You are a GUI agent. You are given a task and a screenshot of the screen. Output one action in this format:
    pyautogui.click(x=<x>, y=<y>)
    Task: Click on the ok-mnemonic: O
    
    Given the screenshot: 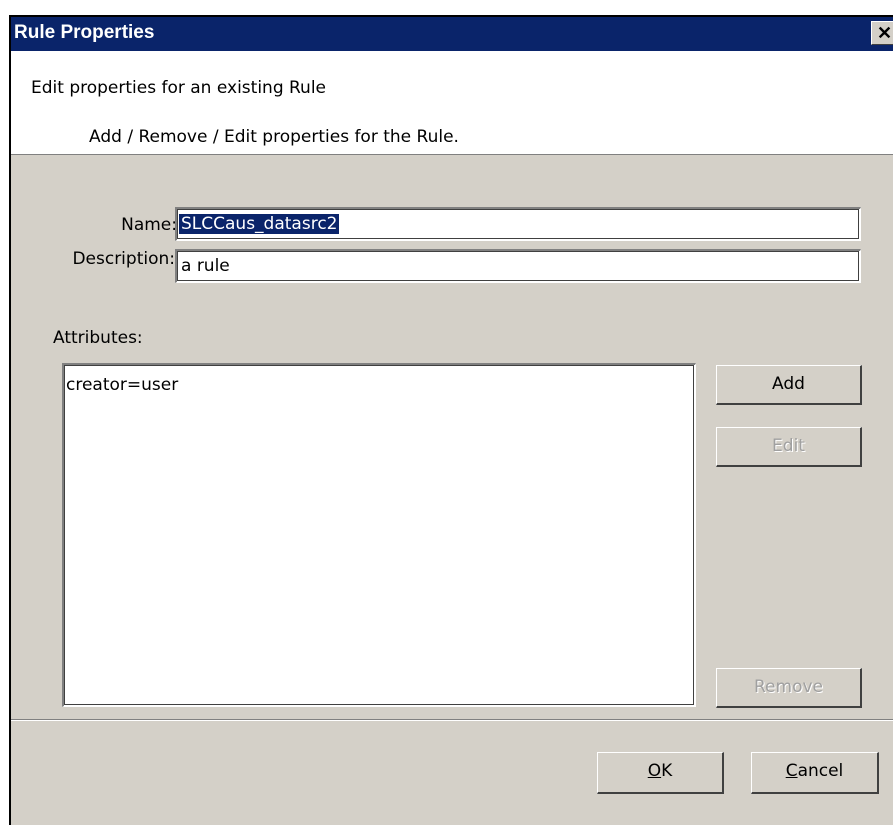 What is the action you would take?
    pyautogui.click(x=654, y=771)
    